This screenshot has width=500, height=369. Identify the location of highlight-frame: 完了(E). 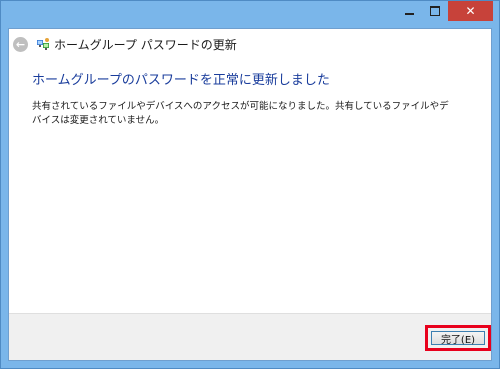
(458, 338).